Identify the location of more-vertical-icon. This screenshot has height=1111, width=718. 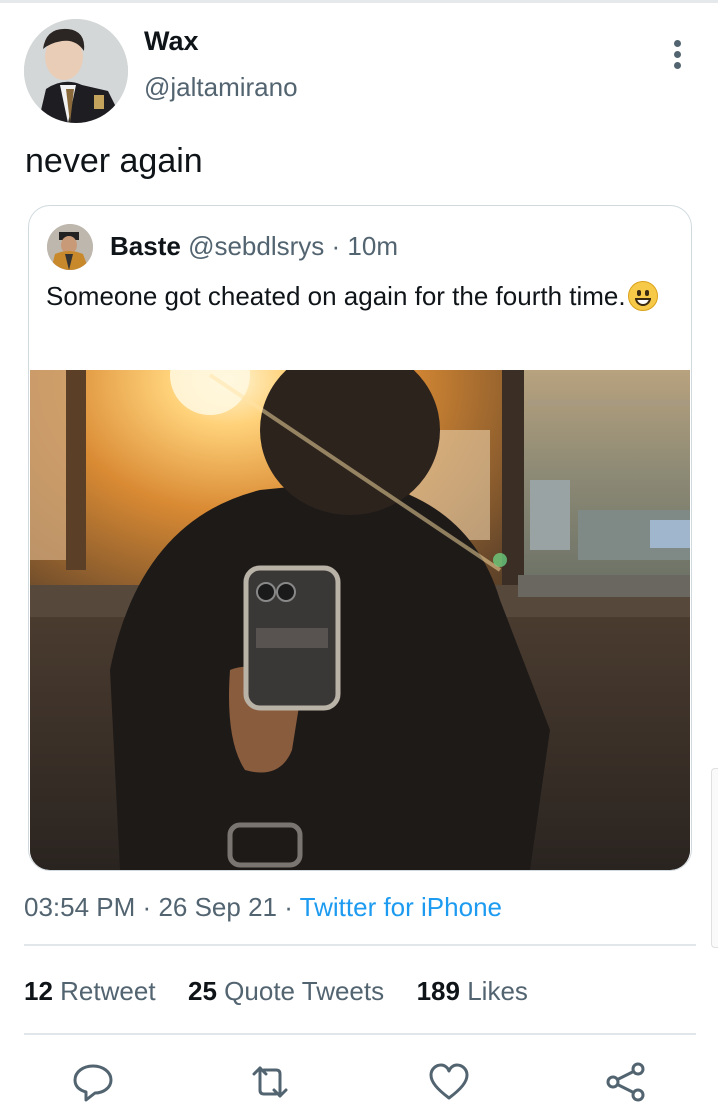
(678, 55).